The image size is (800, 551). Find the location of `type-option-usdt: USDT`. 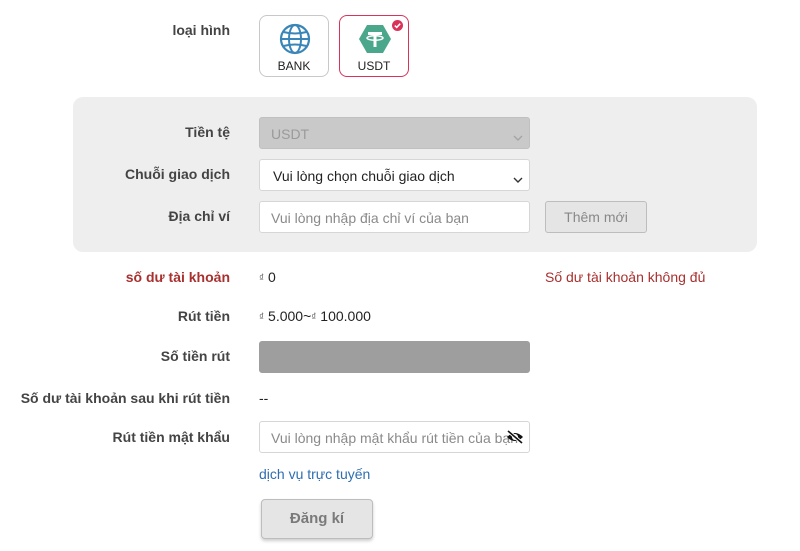

type-option-usdt: USDT is located at coordinates (374, 46).